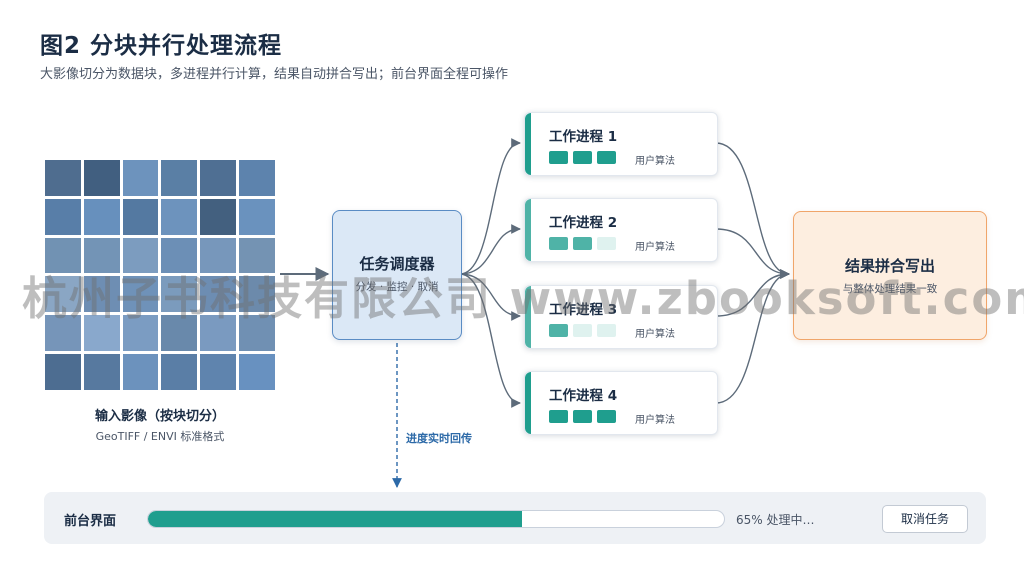 The height and width of the screenshot is (576, 1024). What do you see at coordinates (397, 275) in the screenshot?
I see `scheduler-node: 任务调度器 分发 · 监控 · 取消` at bounding box center [397, 275].